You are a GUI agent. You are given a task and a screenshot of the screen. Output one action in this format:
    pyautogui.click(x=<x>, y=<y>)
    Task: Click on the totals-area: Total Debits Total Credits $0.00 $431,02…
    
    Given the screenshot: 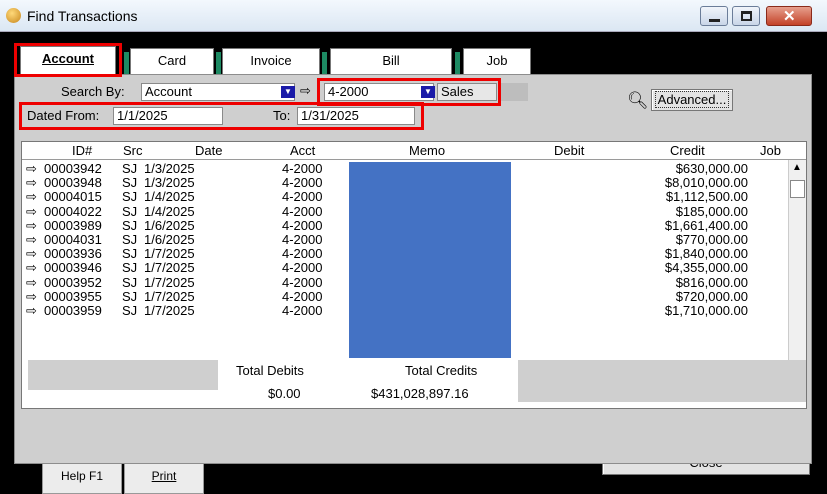 What is the action you would take?
    pyautogui.click(x=414, y=384)
    